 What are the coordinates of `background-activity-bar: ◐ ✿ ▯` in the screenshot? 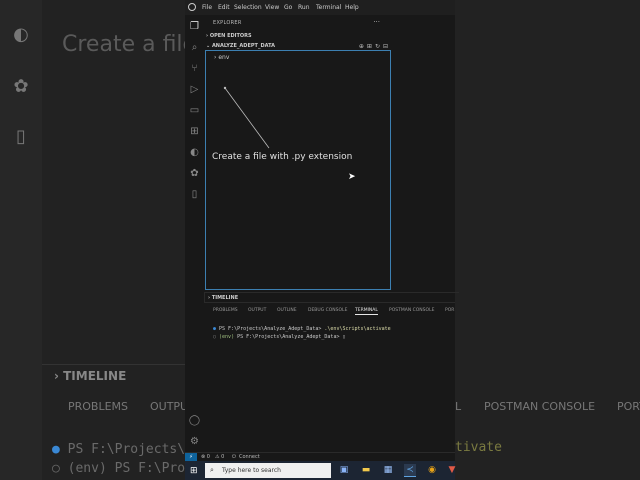 It's located at (21, 240).